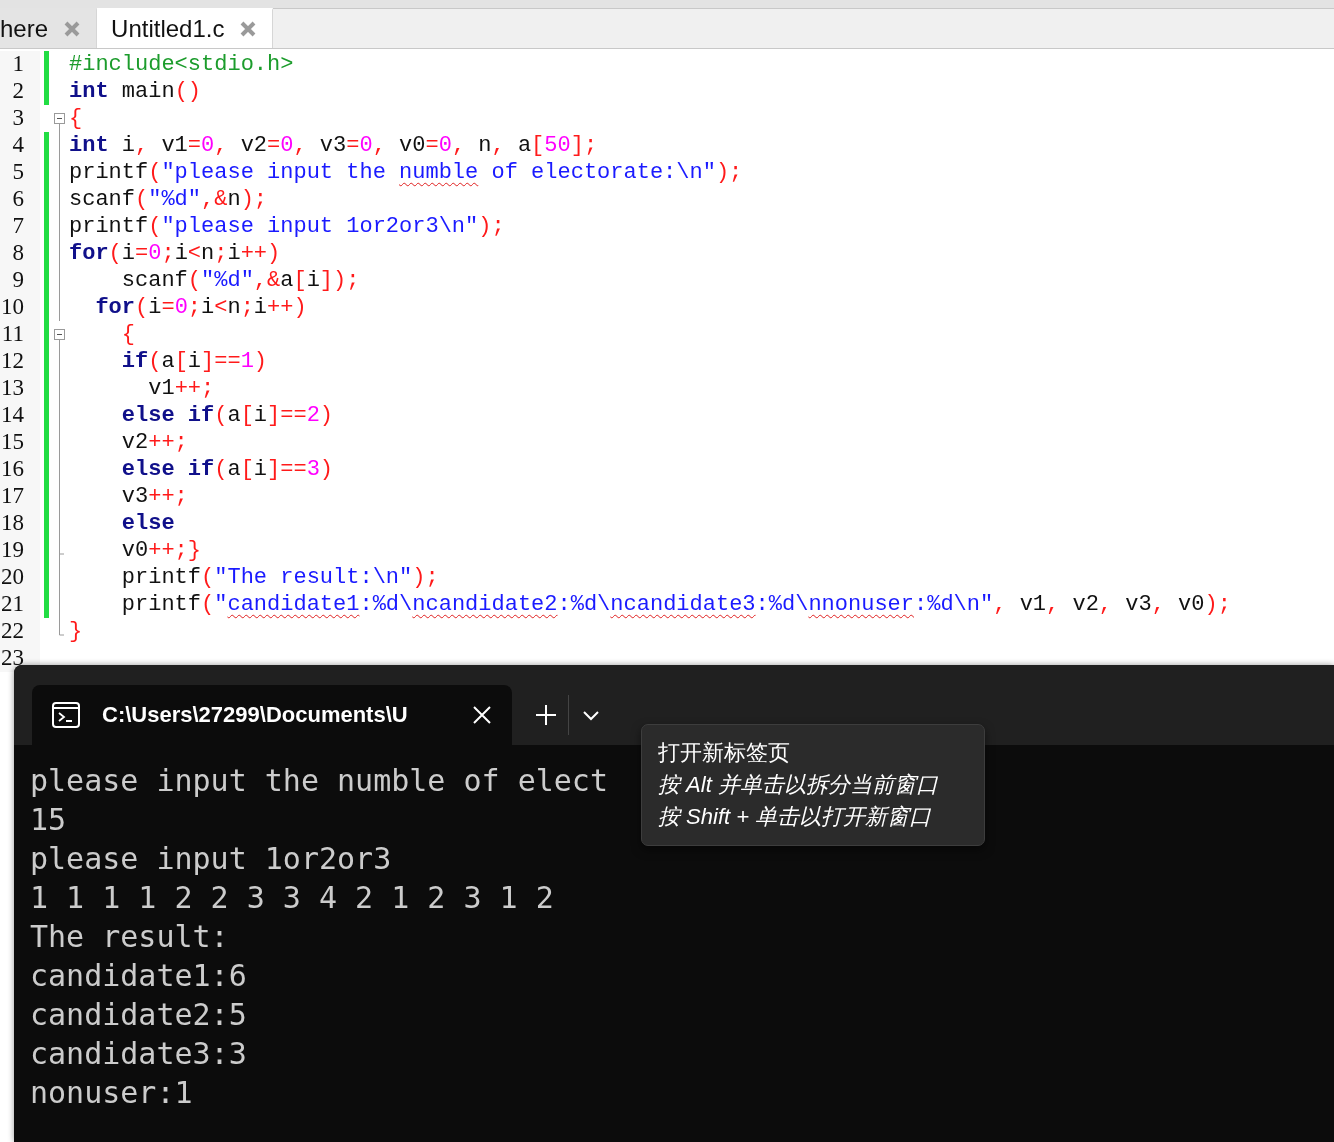 This screenshot has height=1142, width=1334. What do you see at coordinates (272, 715) in the screenshot?
I see `terminal-tab: C:\Users\27299\Documents\U` at bounding box center [272, 715].